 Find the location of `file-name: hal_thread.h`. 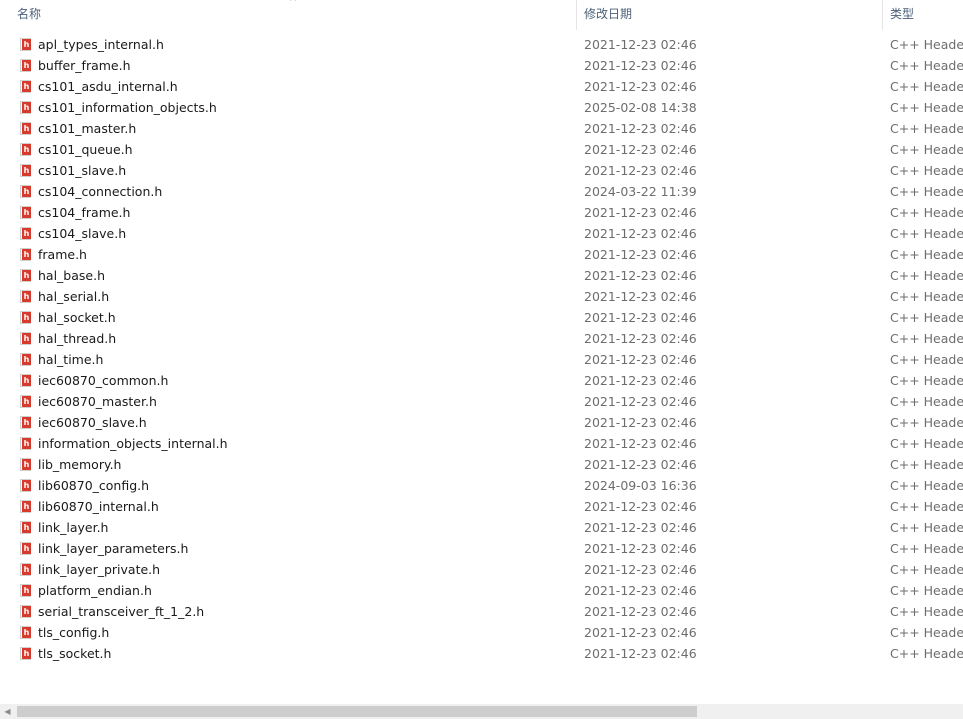

file-name: hal_thread.h is located at coordinates (77, 338).